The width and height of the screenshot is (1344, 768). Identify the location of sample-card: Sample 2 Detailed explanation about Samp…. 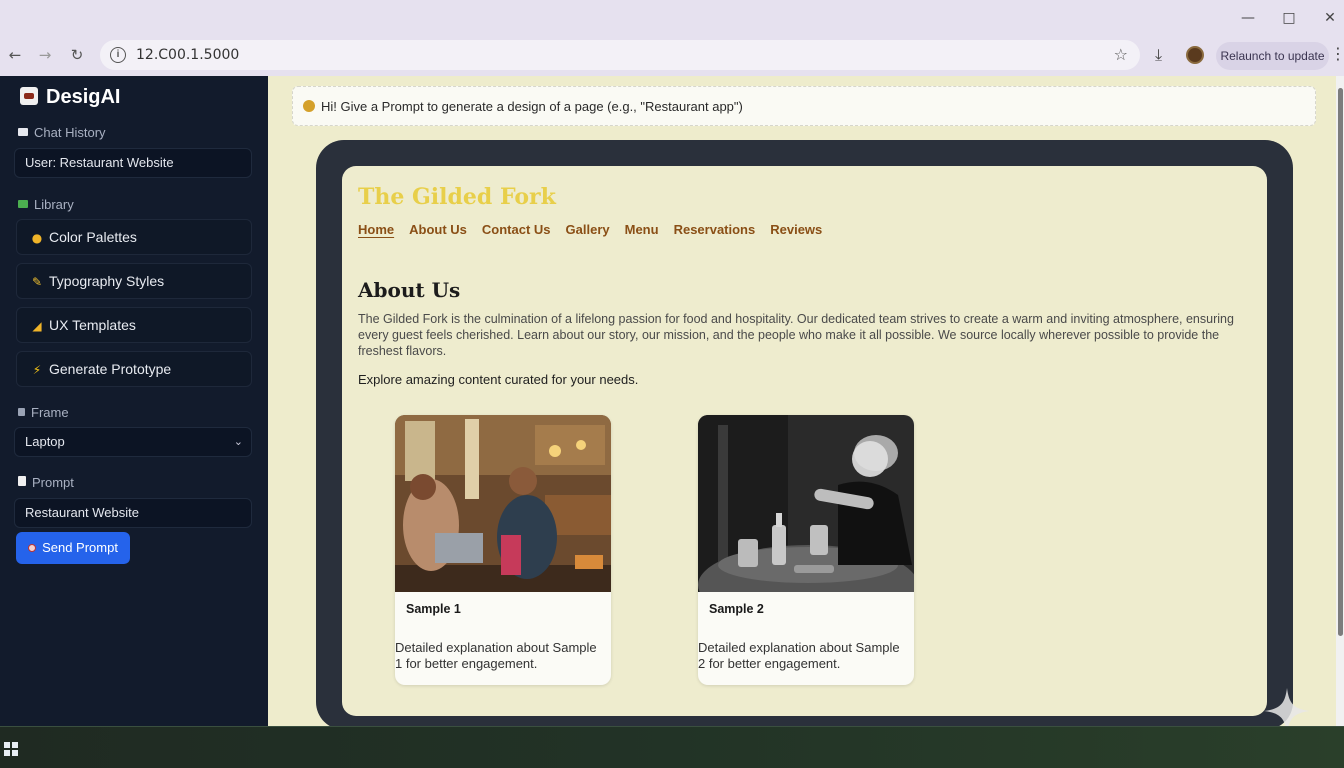
(806, 550).